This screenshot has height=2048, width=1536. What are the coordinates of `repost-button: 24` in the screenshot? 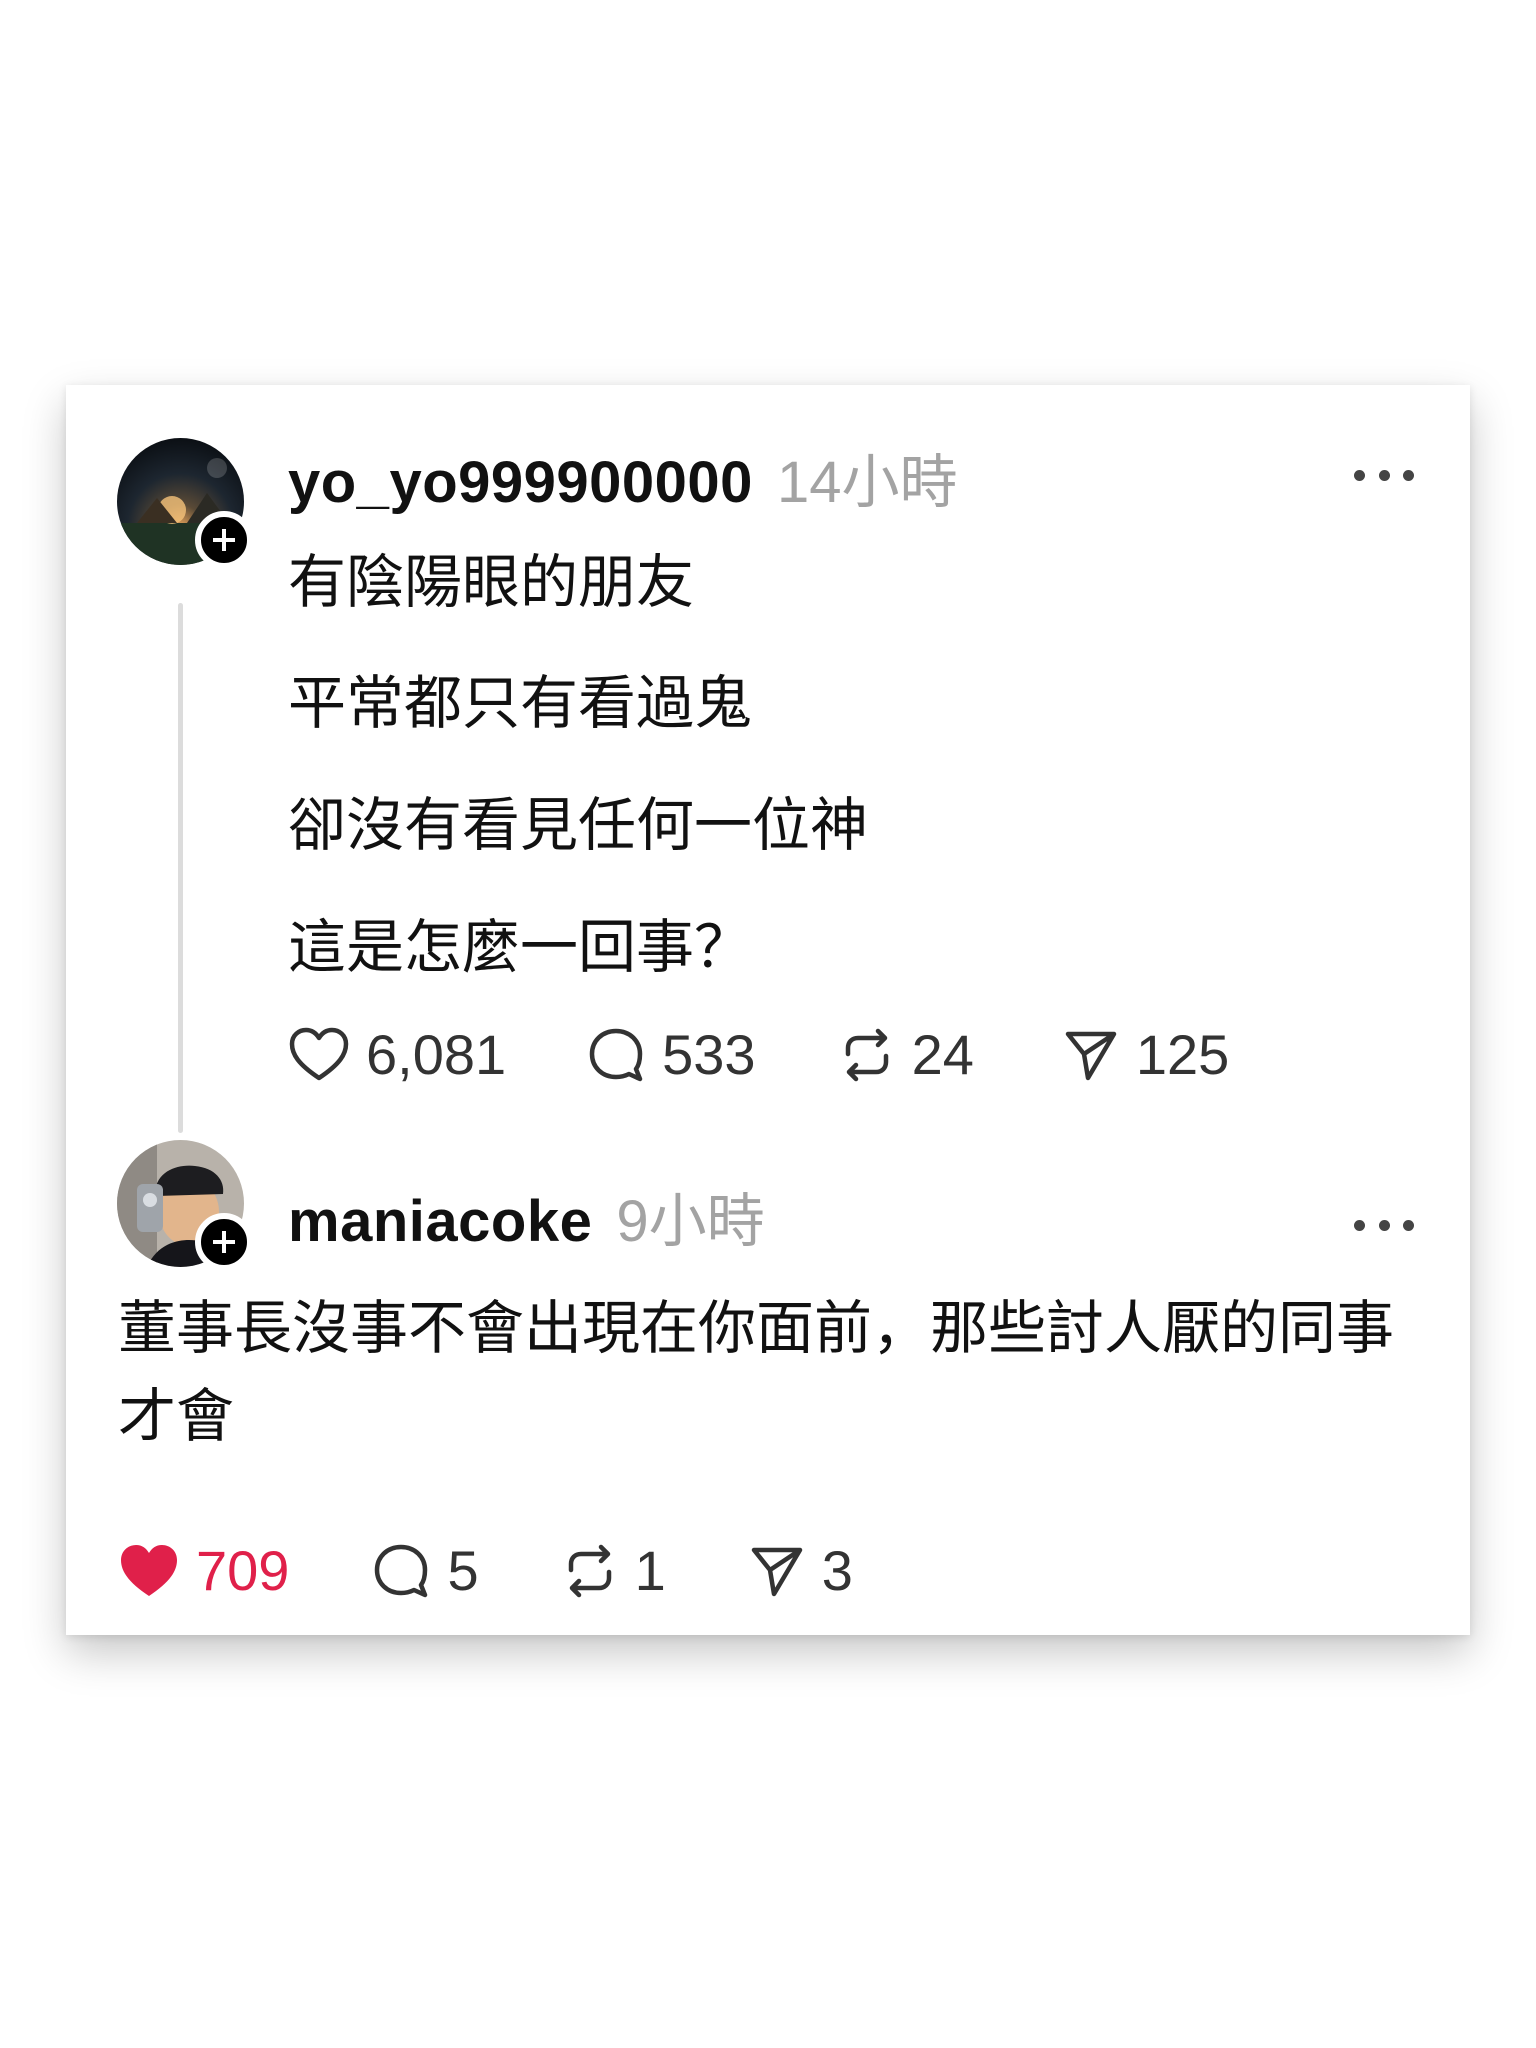 It's located at (906, 1054).